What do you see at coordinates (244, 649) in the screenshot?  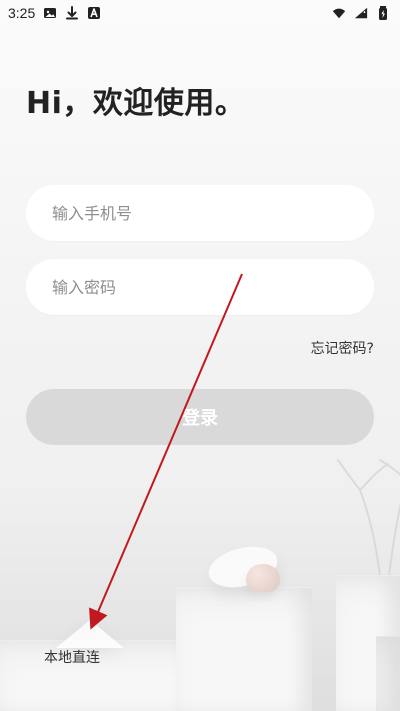 I see `pedestal-middle` at bounding box center [244, 649].